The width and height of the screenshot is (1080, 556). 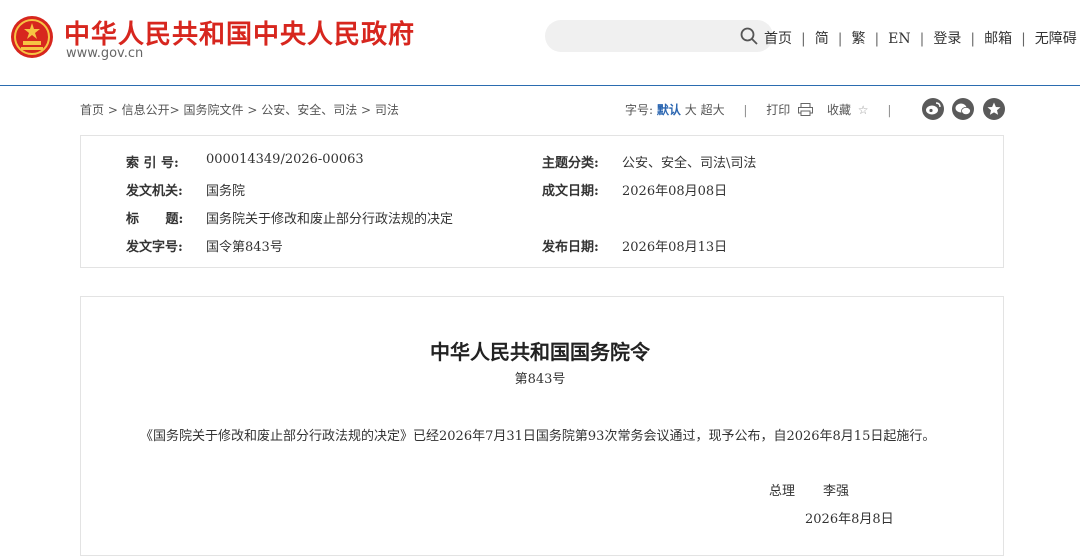 What do you see at coordinates (713, 110) in the screenshot?
I see `font-xlarge-button: 超大` at bounding box center [713, 110].